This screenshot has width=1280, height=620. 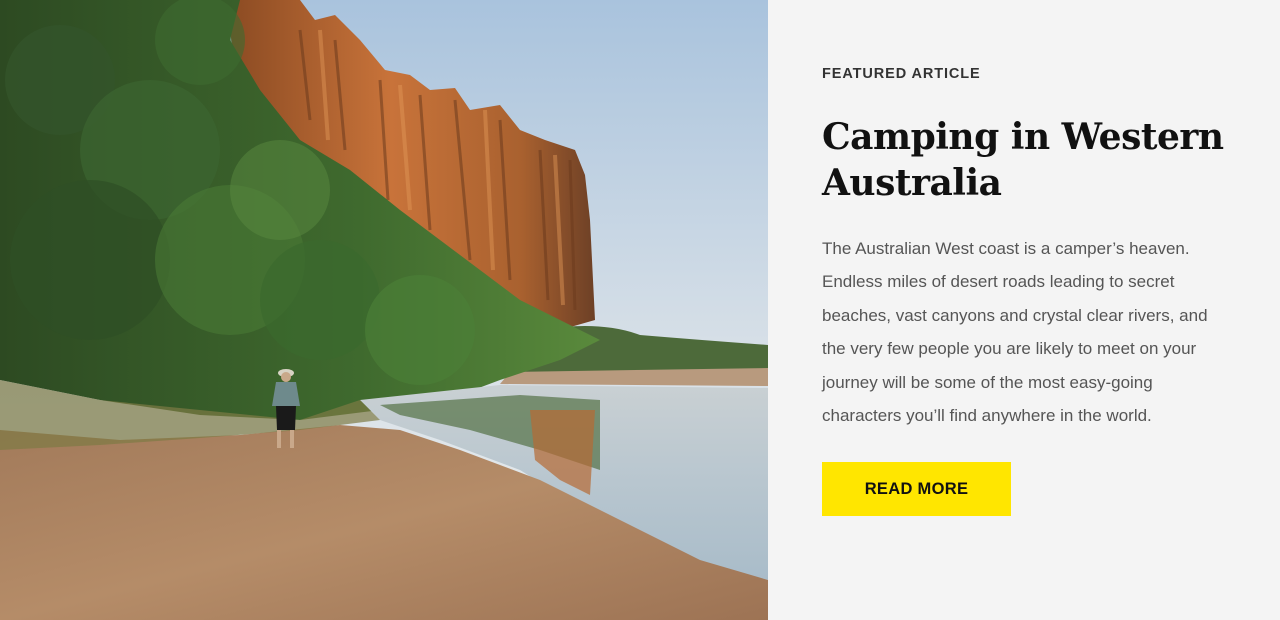 I want to click on article-title: Camping in Western Australia, so click(x=1024, y=160).